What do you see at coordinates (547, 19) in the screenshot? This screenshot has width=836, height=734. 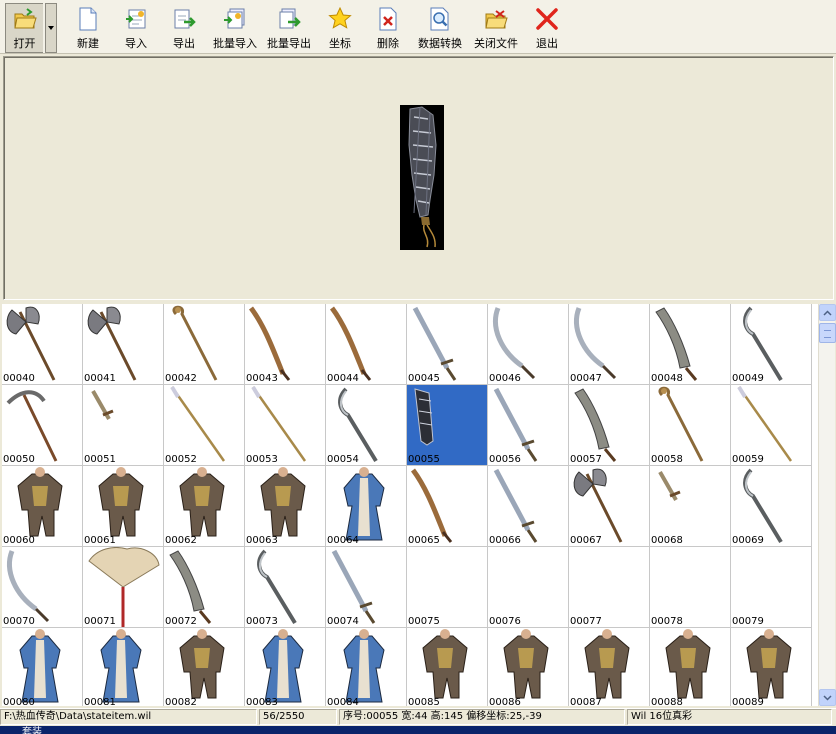 I see `close-icon` at bounding box center [547, 19].